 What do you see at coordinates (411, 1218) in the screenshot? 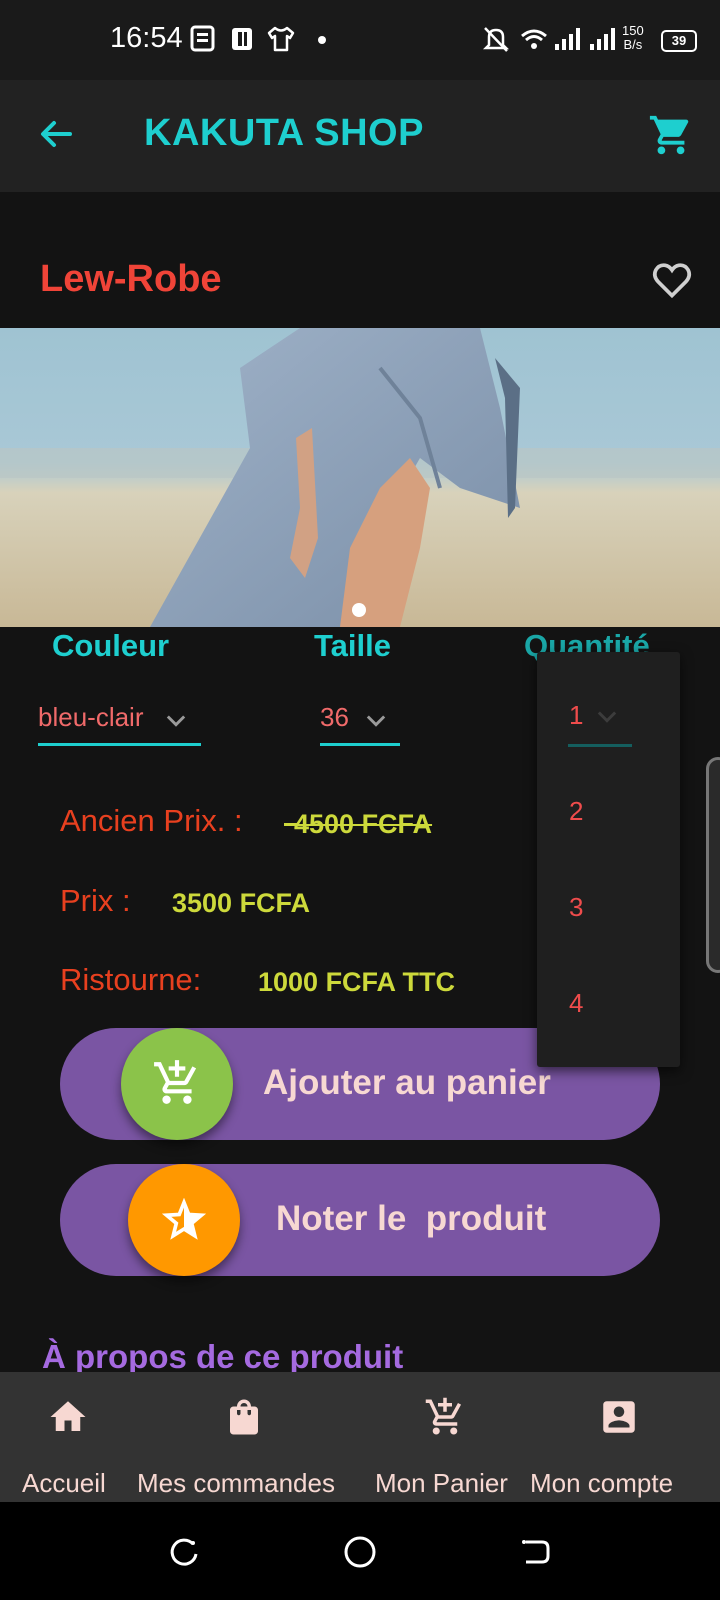
I see `rate-product-label: Noter le produit` at bounding box center [411, 1218].